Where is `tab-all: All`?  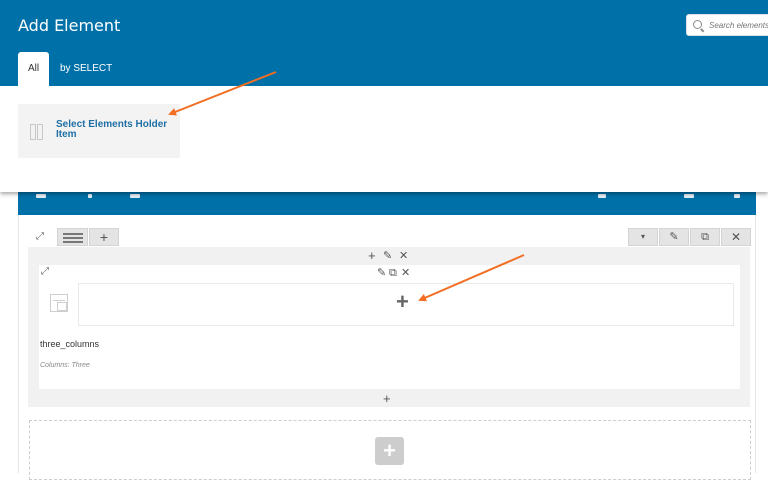 tab-all: All is located at coordinates (33, 69).